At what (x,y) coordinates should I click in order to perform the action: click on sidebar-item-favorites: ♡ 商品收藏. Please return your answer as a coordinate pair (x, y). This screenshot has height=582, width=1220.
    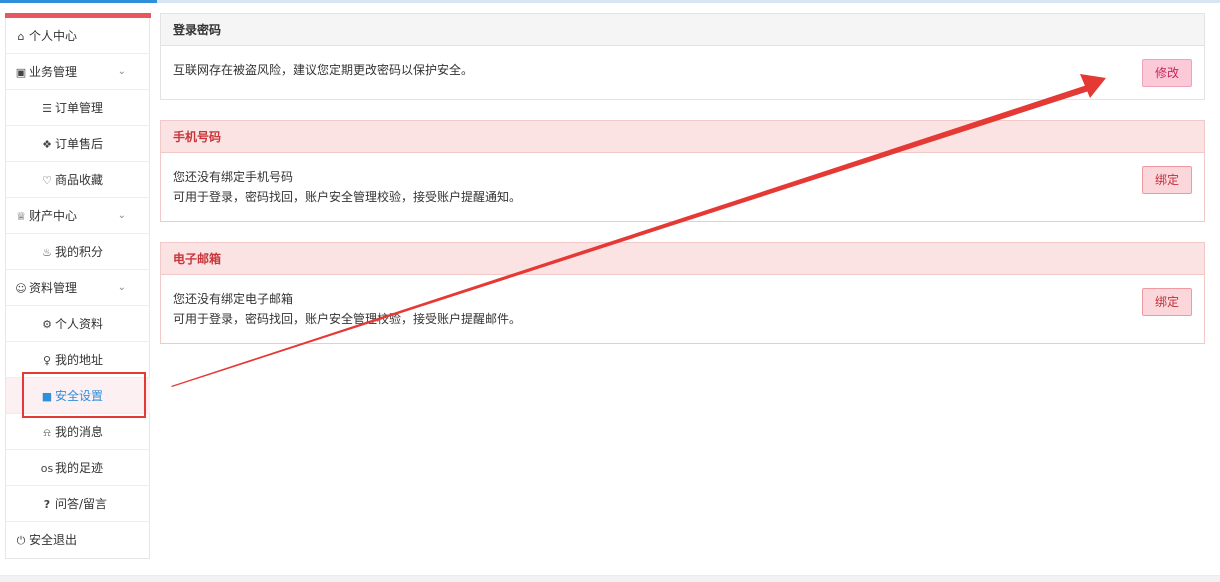
    Looking at the image, I should click on (78, 180).